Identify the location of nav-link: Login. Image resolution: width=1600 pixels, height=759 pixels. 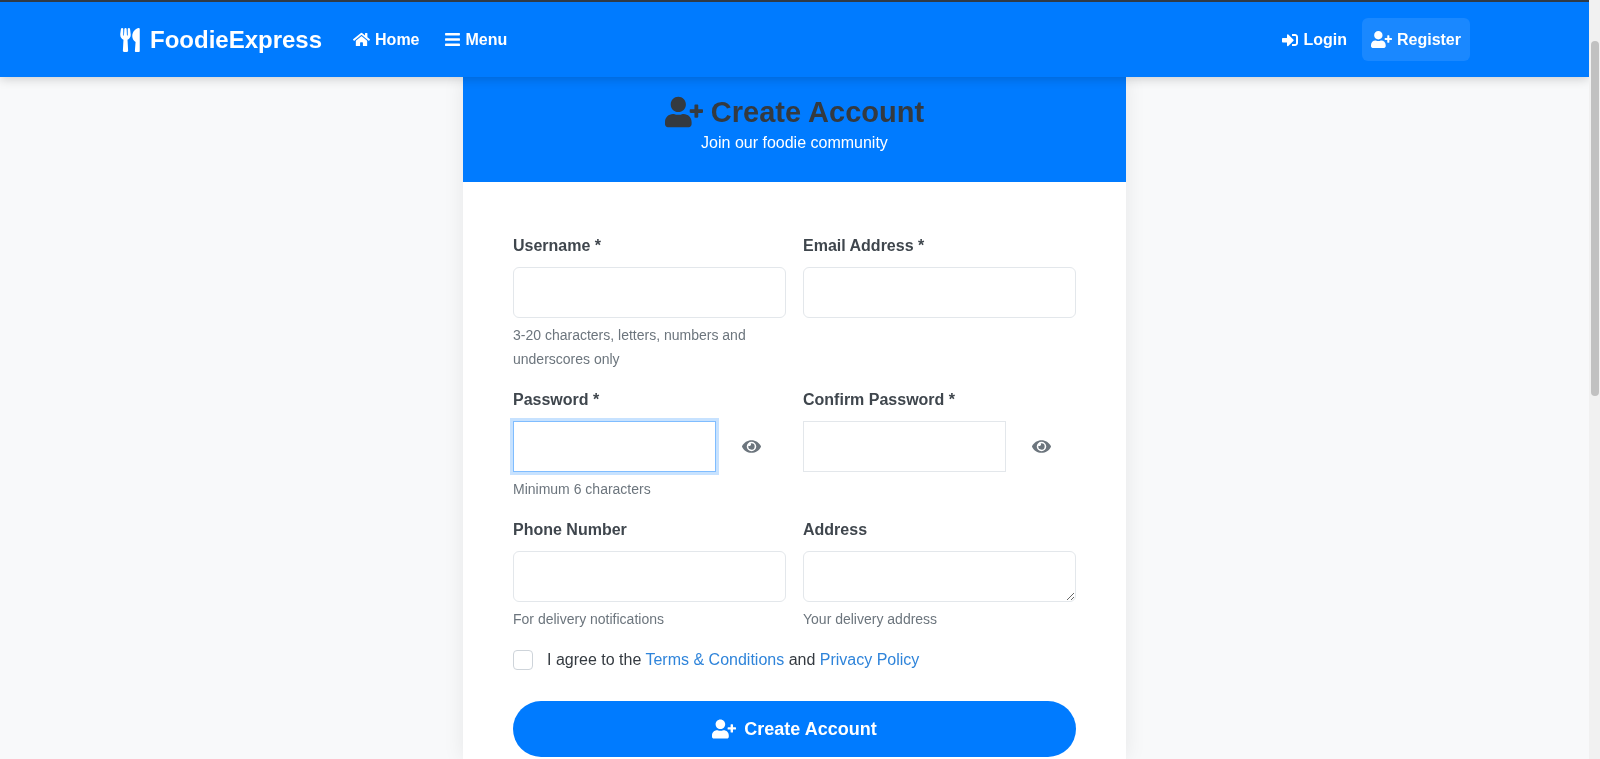
(1314, 39).